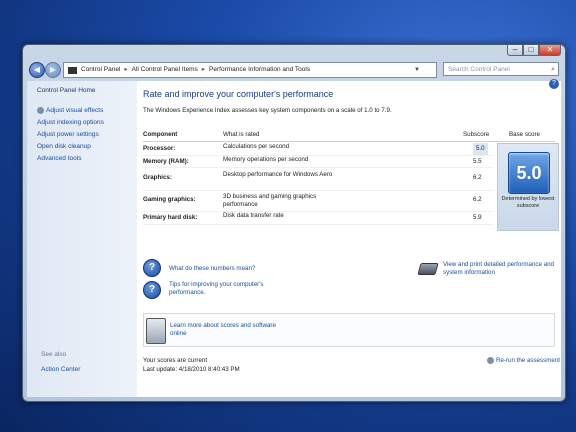  Describe the element at coordinates (278, 174) in the screenshot. I see `rated-description: Desktop performance for Windows Aero` at that location.